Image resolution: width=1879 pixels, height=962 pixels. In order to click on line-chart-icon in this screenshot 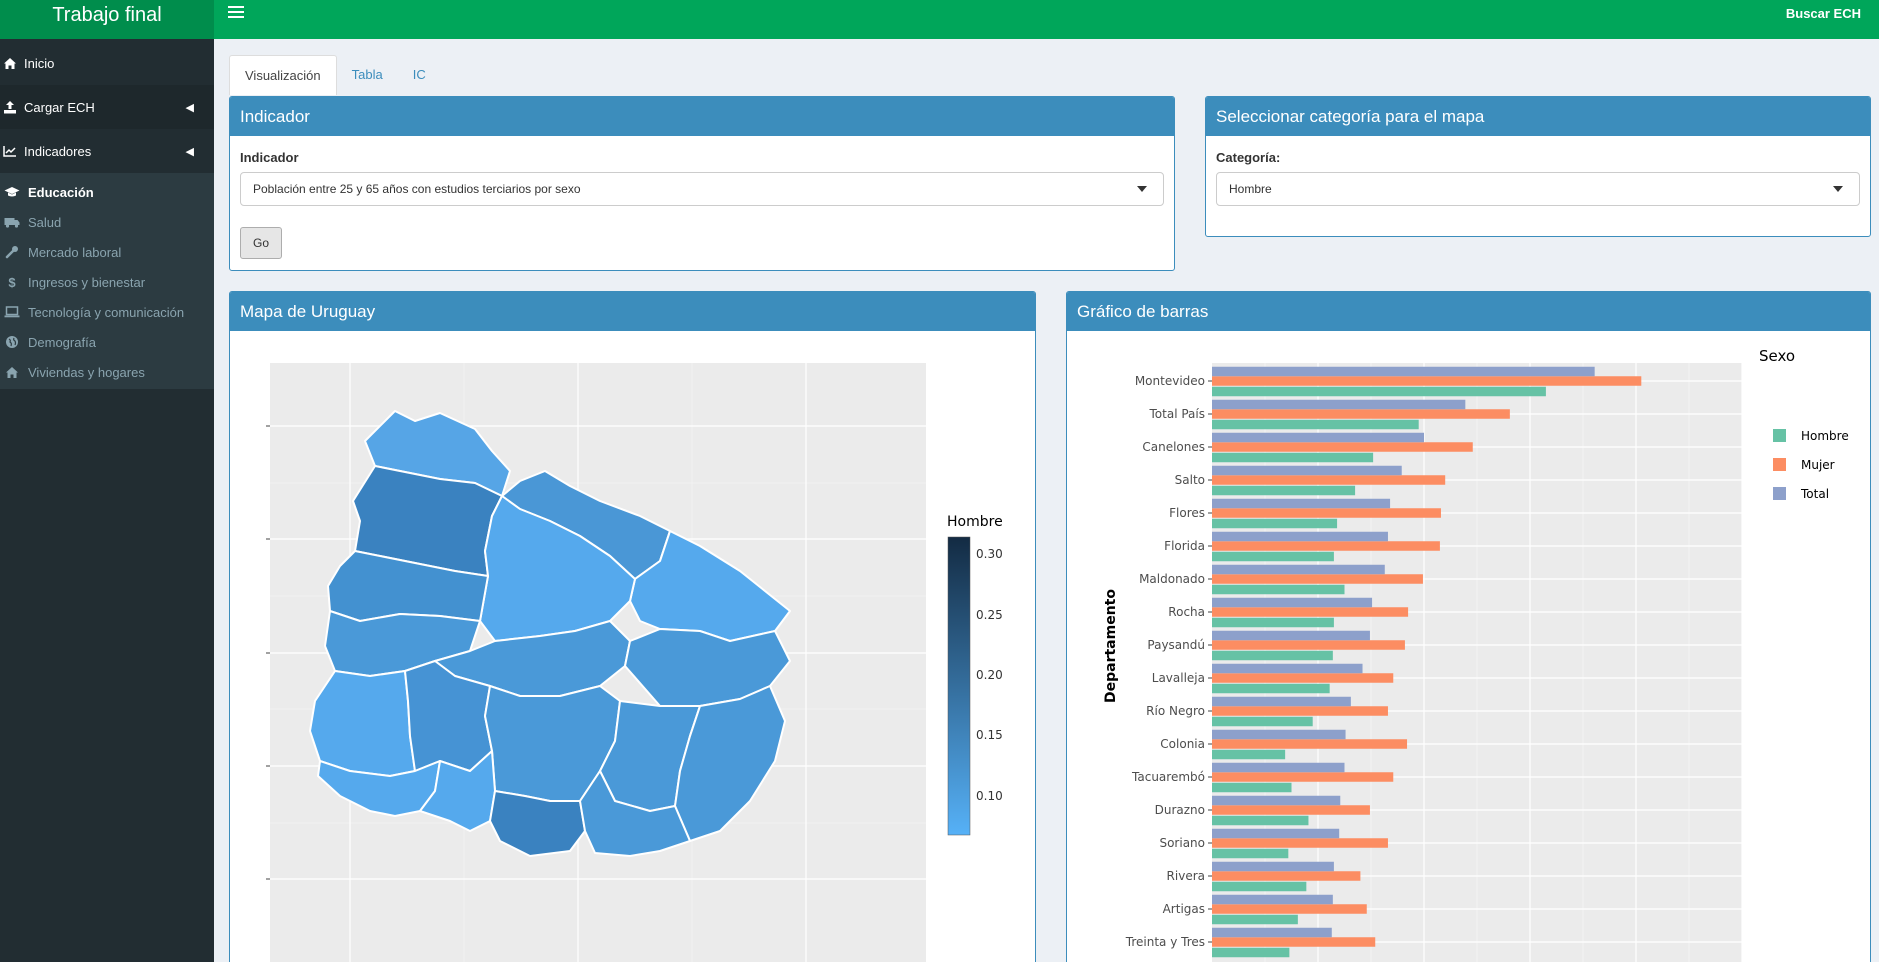, I will do `click(10, 151)`.